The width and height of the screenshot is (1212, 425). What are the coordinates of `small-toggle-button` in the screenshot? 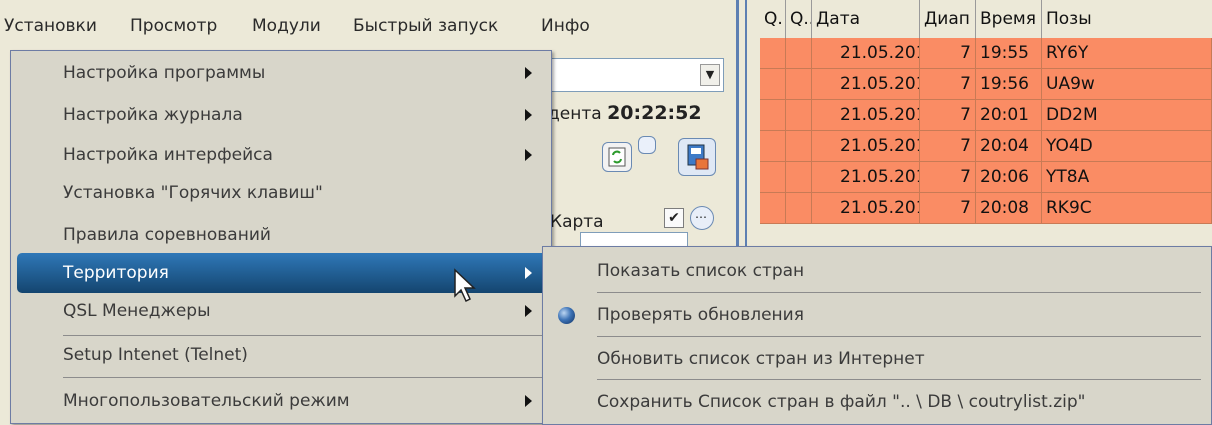 It's located at (647, 145).